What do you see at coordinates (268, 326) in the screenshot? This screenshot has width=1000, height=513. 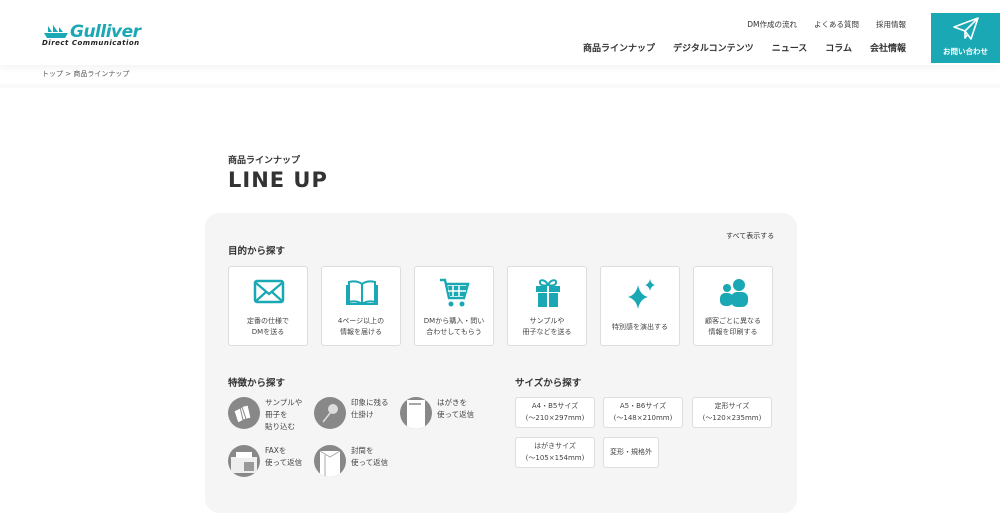 I see `purpose-label: 定番の仕様で DMを送る` at bounding box center [268, 326].